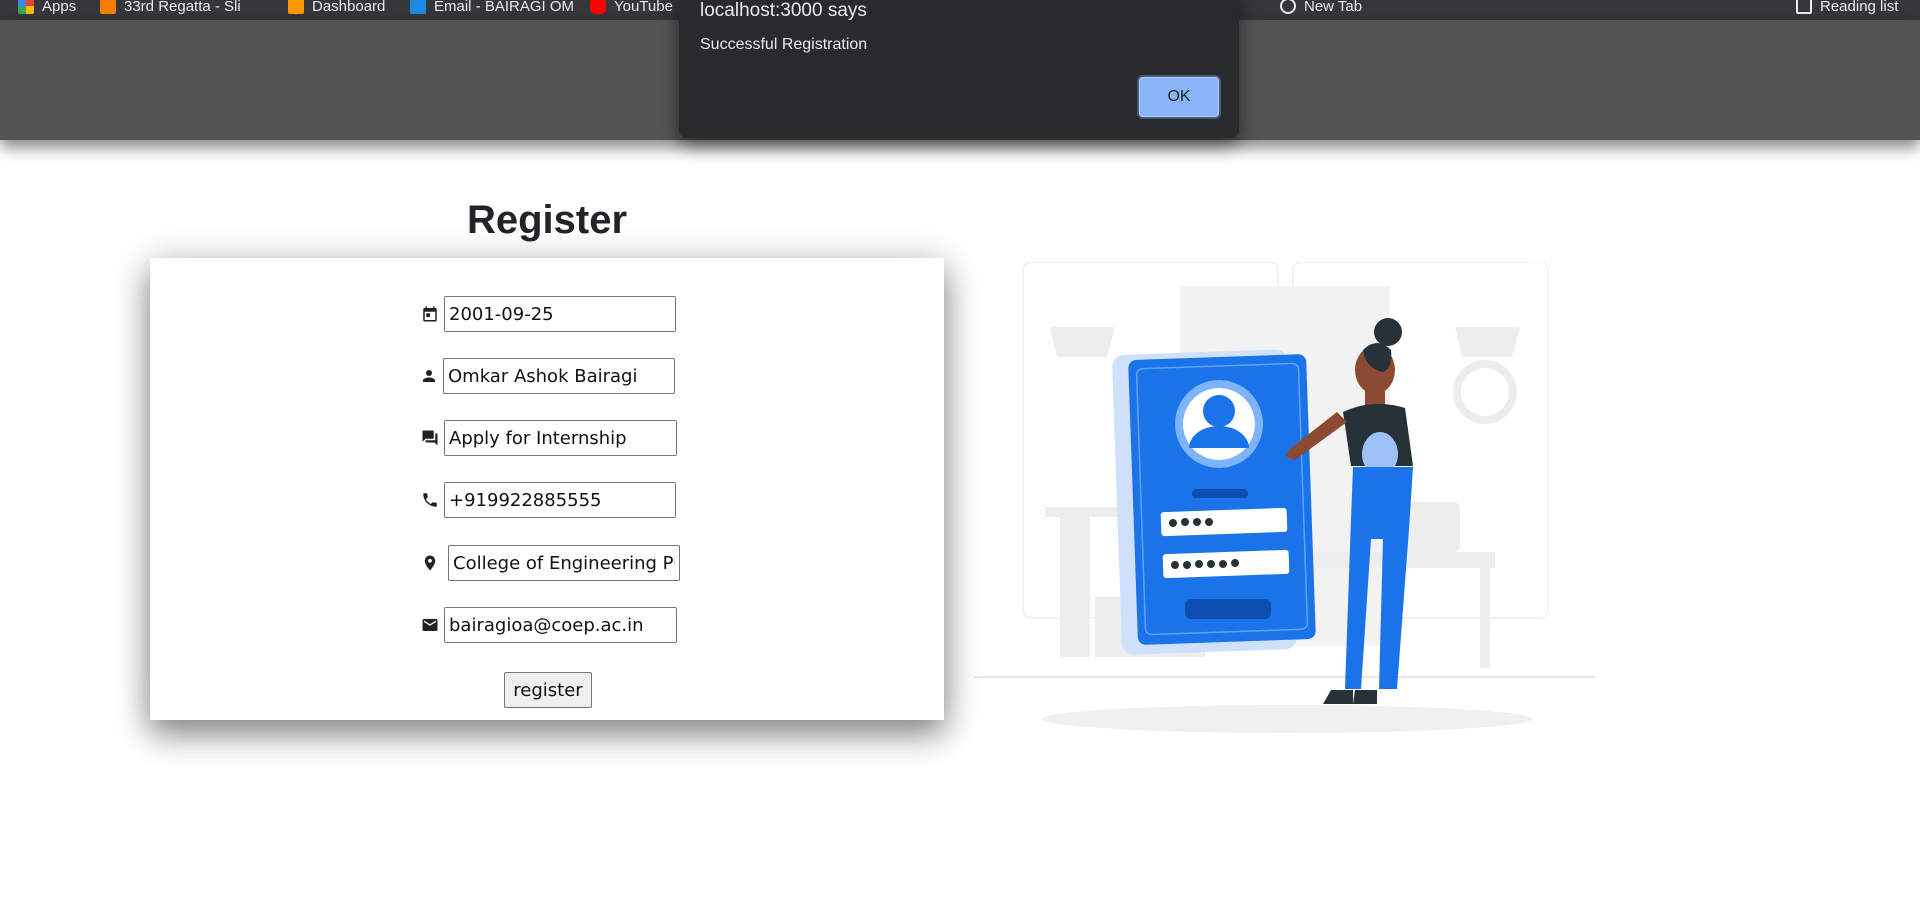 The image size is (1920, 921). I want to click on bookmark-label: Reading list, so click(1859, 7).